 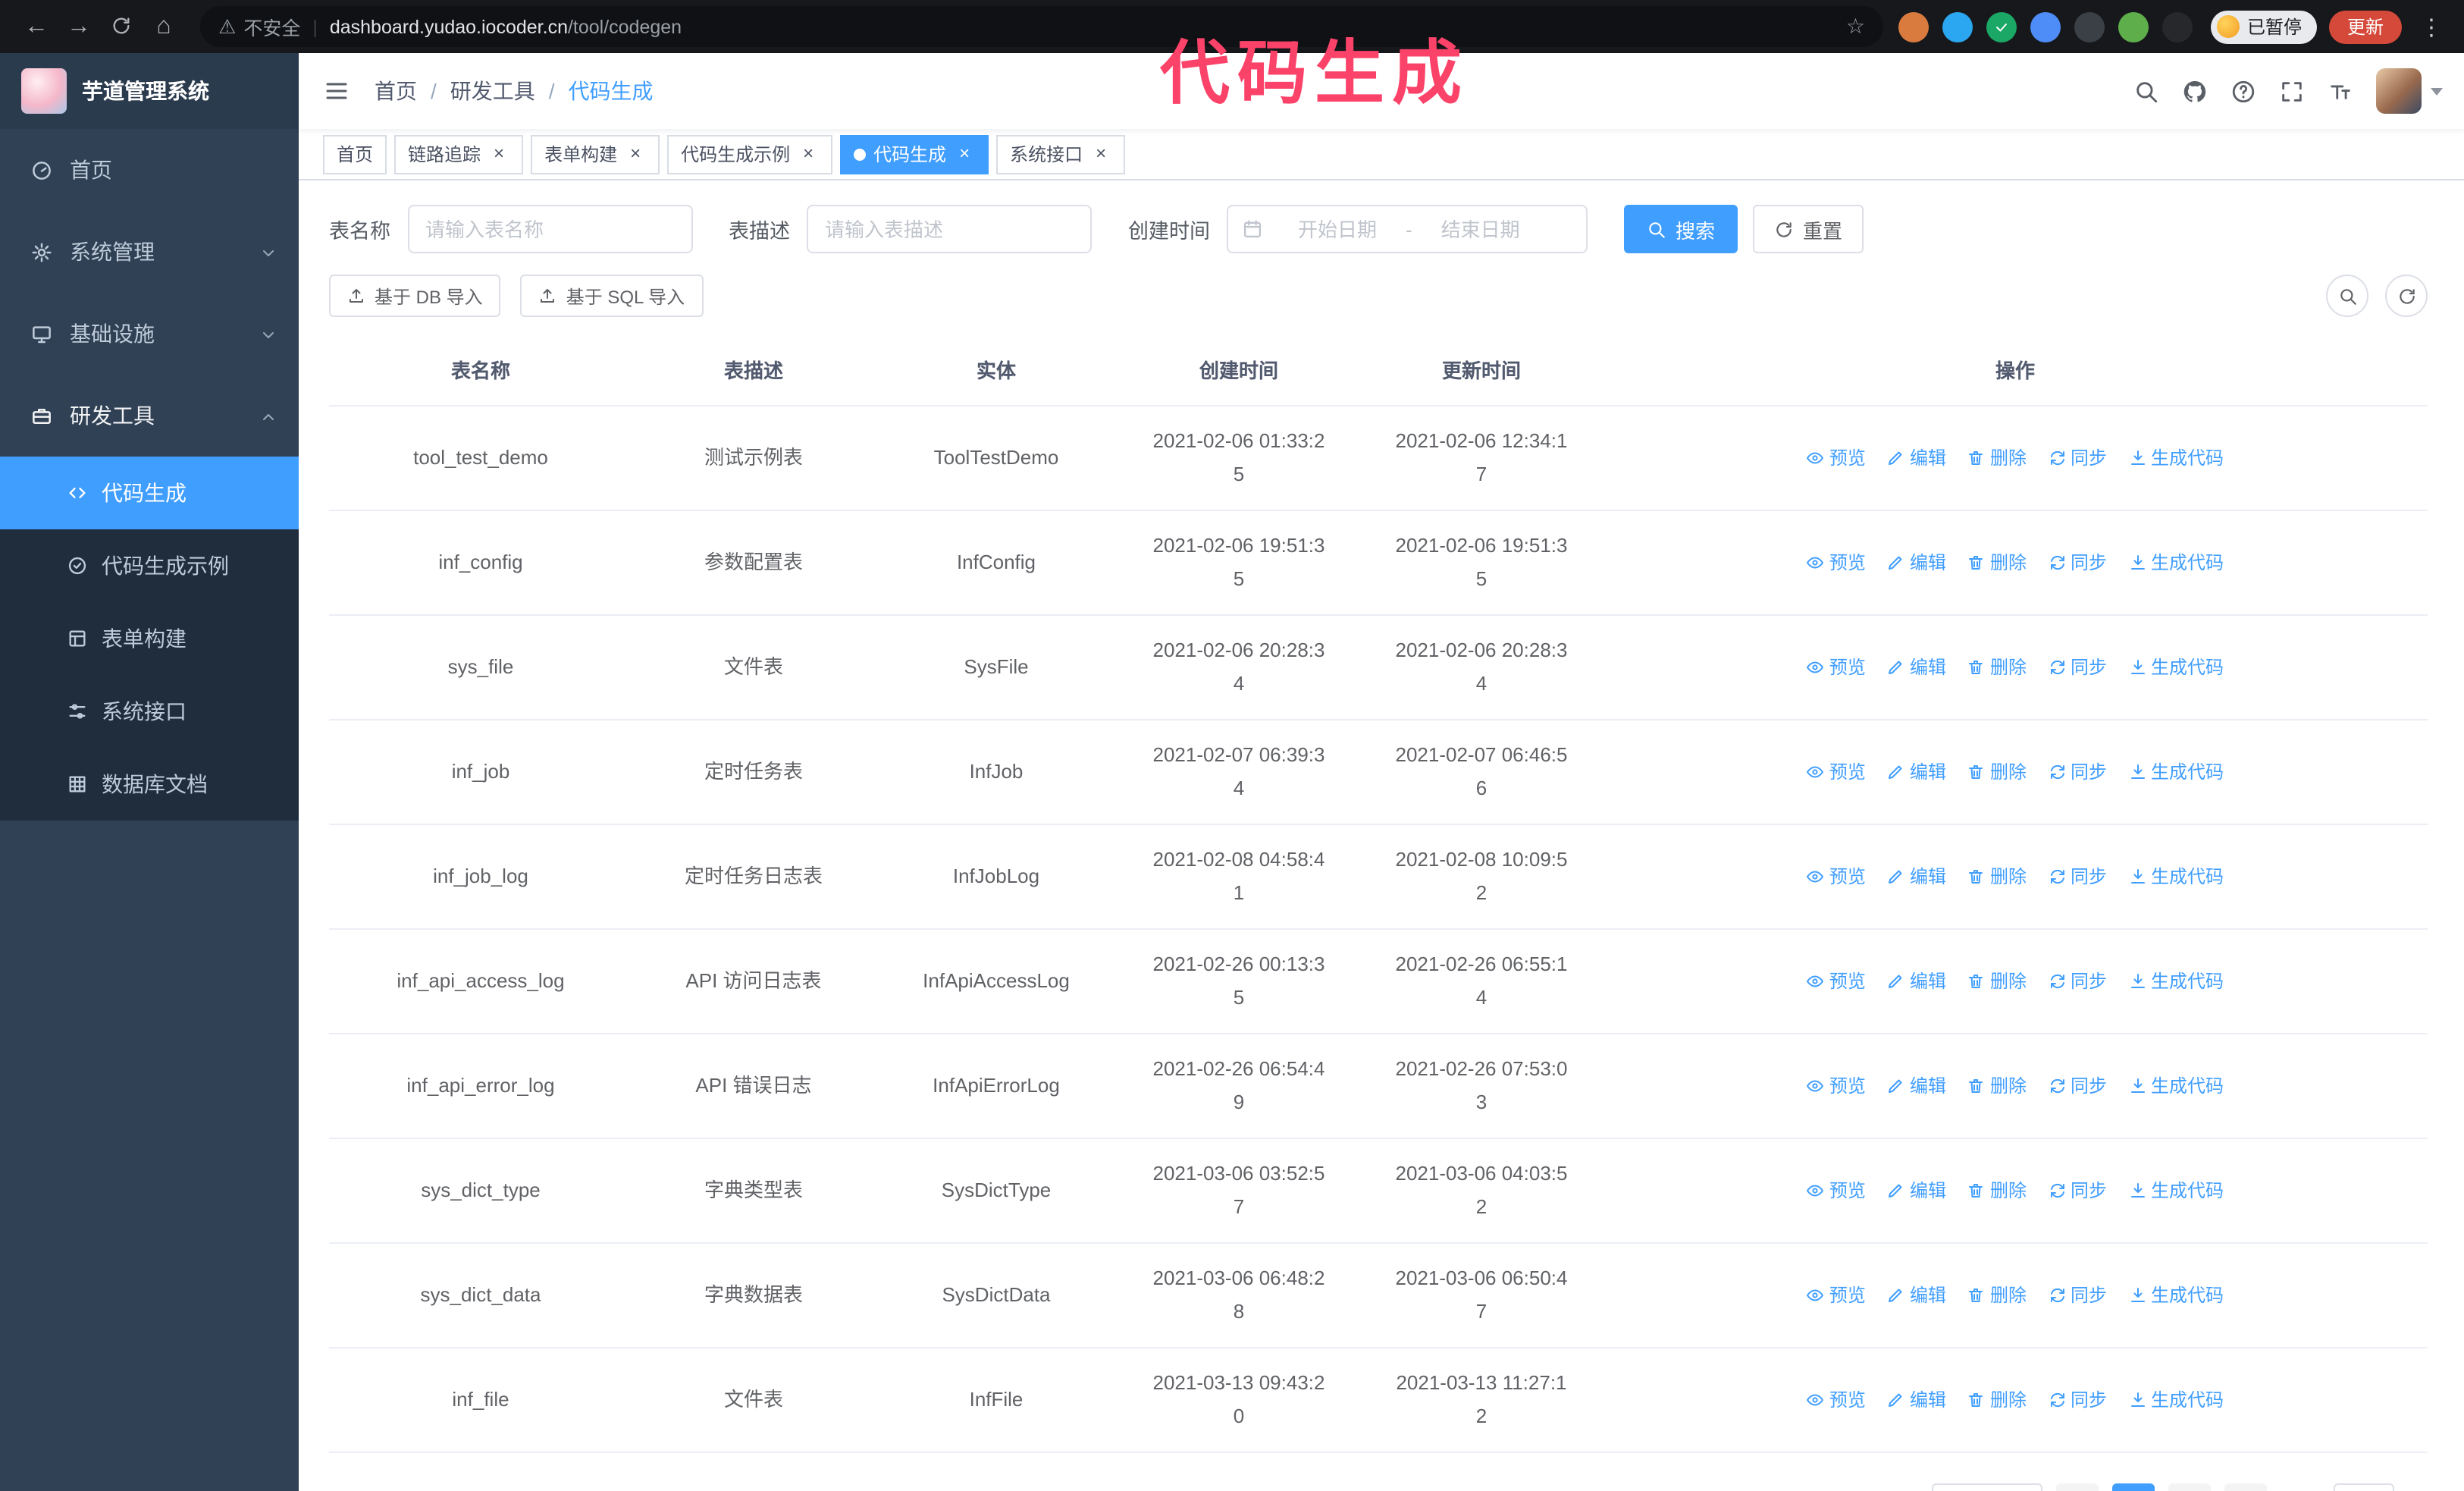 What do you see at coordinates (1986, 1487) in the screenshot?
I see `page-size-select: 10条/页 ▾` at bounding box center [1986, 1487].